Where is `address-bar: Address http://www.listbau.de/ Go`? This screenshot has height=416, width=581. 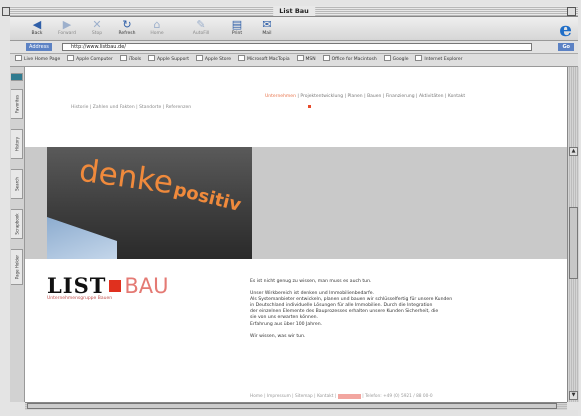
address-bar: Address http://www.listbau.de/ Go is located at coordinates (294, 47).